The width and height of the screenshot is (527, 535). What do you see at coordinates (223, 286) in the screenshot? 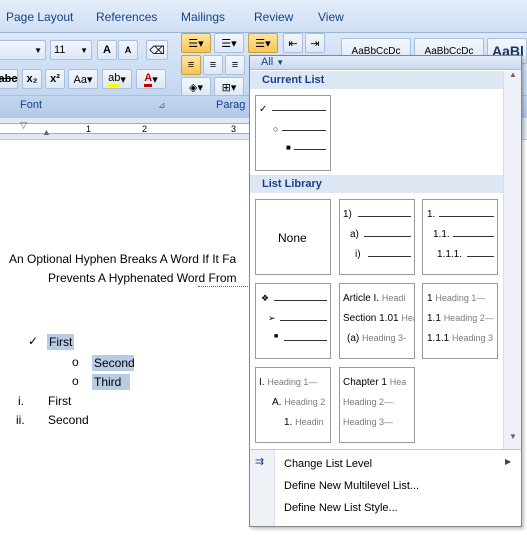
I see `grammar-underline` at bounding box center [223, 286].